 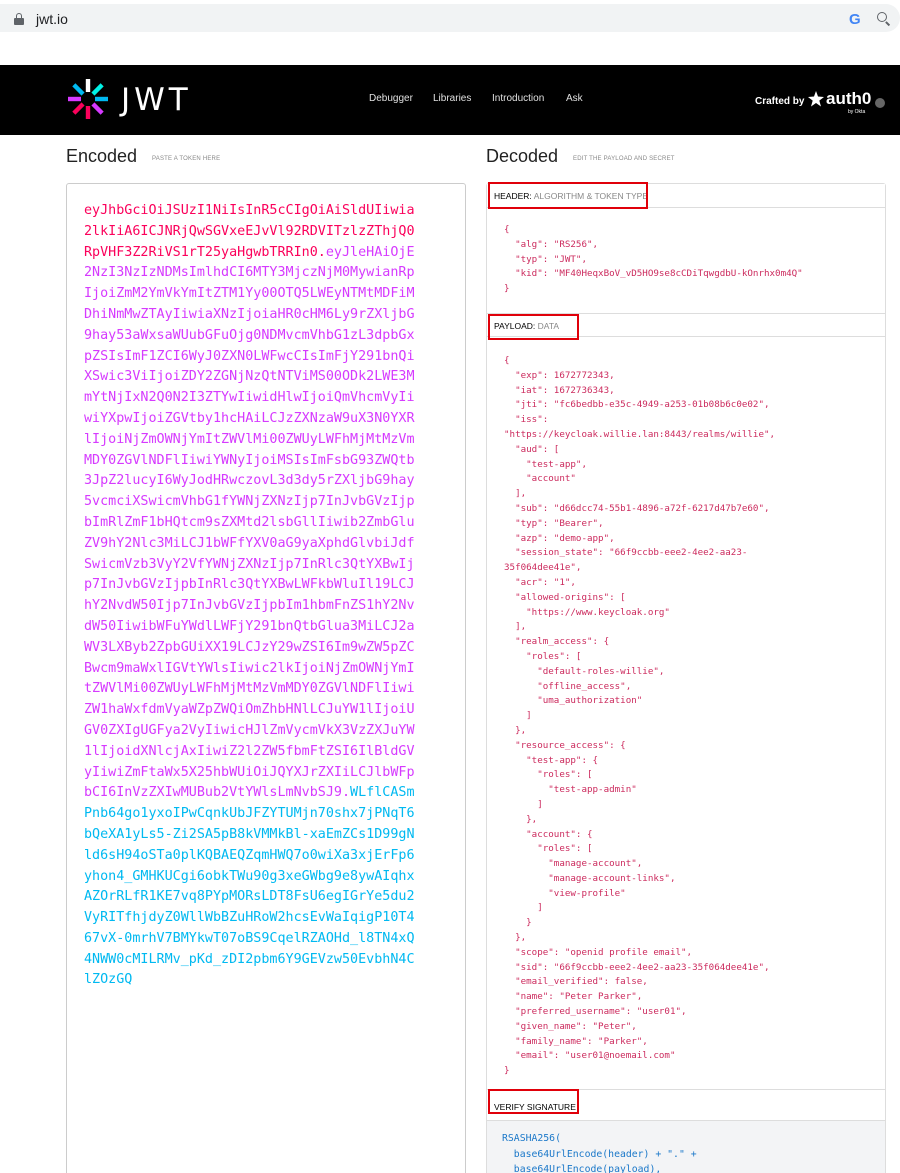 I want to click on nav-introduction: Introduction, so click(x=518, y=98).